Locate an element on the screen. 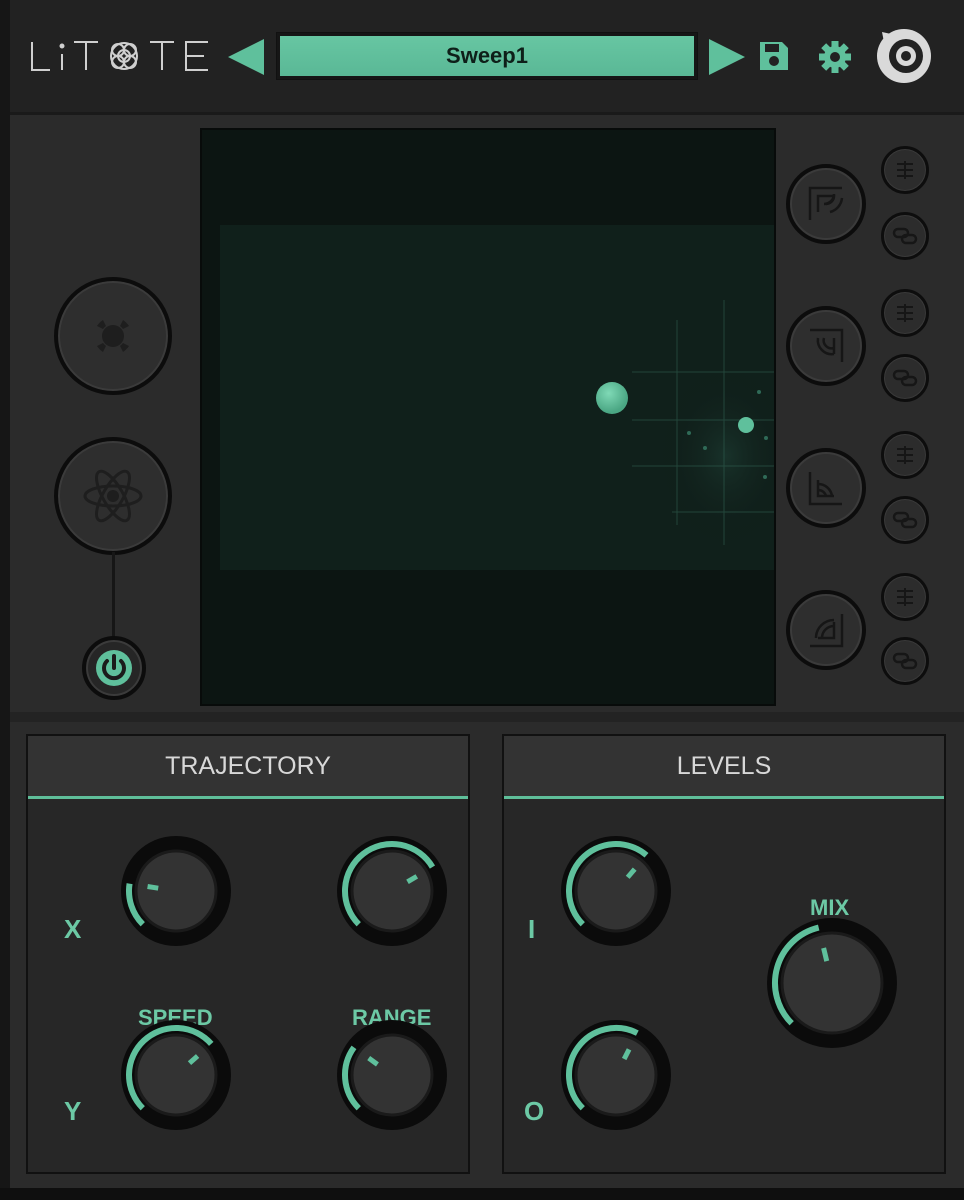 The image size is (964, 1200). mode-orbit-button is located at coordinates (113, 336).